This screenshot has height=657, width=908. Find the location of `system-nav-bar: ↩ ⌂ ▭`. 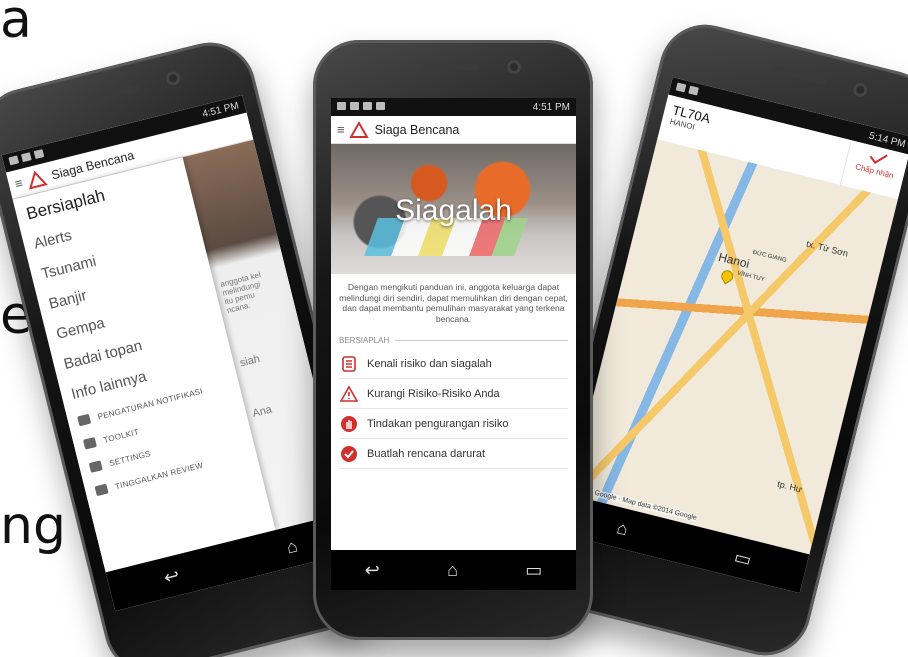

system-nav-bar: ↩ ⌂ ▭ is located at coordinates (453, 570).